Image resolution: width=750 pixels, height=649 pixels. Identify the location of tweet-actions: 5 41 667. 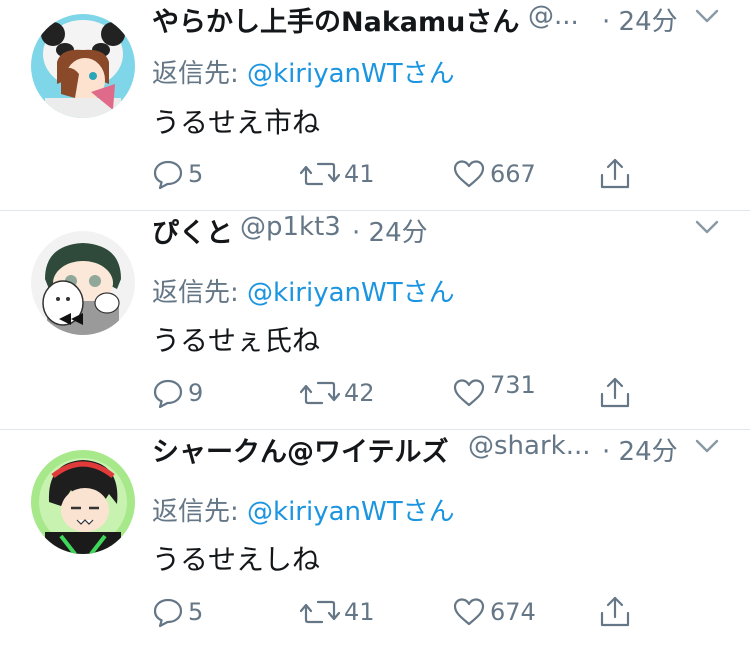
(402, 176).